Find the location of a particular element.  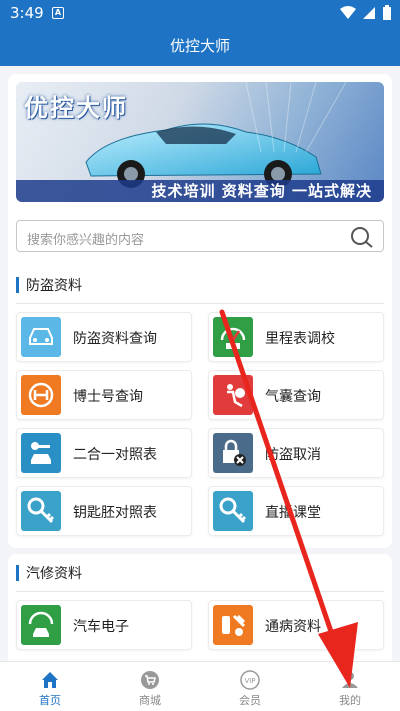

search-placeholder: 搜索你感兴趣的内容 is located at coordinates (86, 240).